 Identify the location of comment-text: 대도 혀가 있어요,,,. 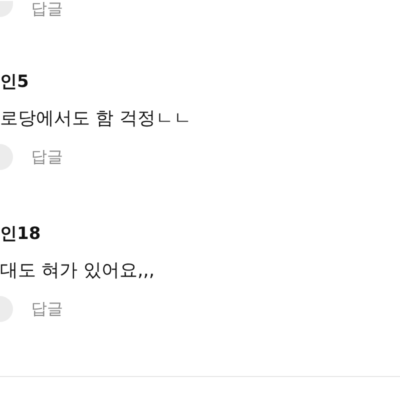
(78, 271).